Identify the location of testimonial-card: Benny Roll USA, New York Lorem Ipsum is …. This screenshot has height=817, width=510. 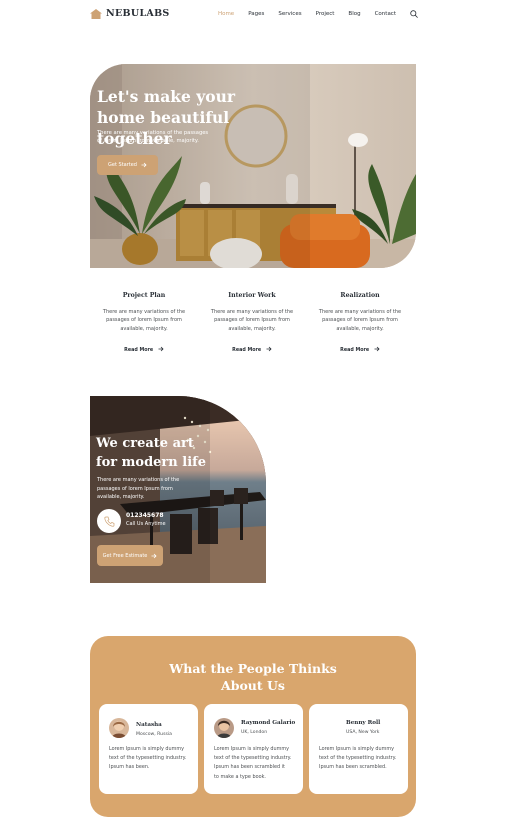
(358, 749).